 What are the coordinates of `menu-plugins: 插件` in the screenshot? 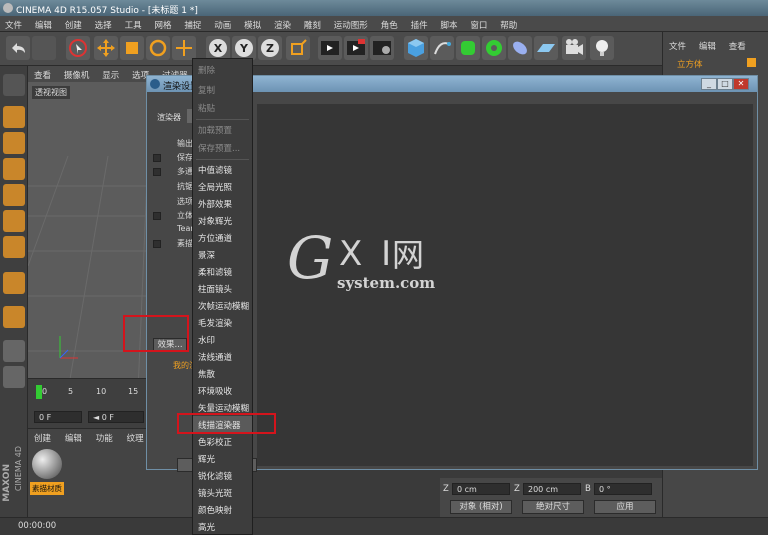 It's located at (419, 23).